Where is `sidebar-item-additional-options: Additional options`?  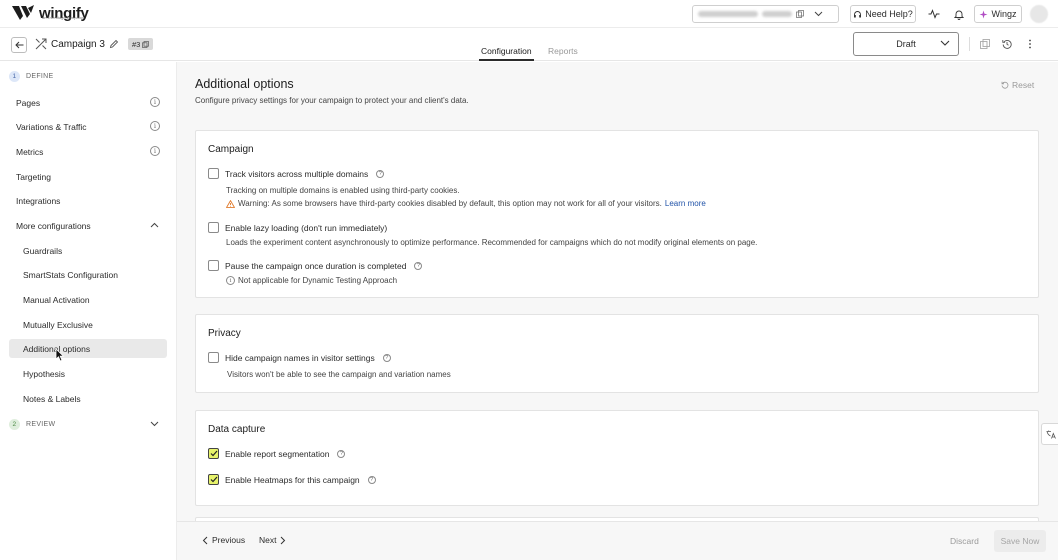
sidebar-item-additional-options: Additional options is located at coordinates (88, 348).